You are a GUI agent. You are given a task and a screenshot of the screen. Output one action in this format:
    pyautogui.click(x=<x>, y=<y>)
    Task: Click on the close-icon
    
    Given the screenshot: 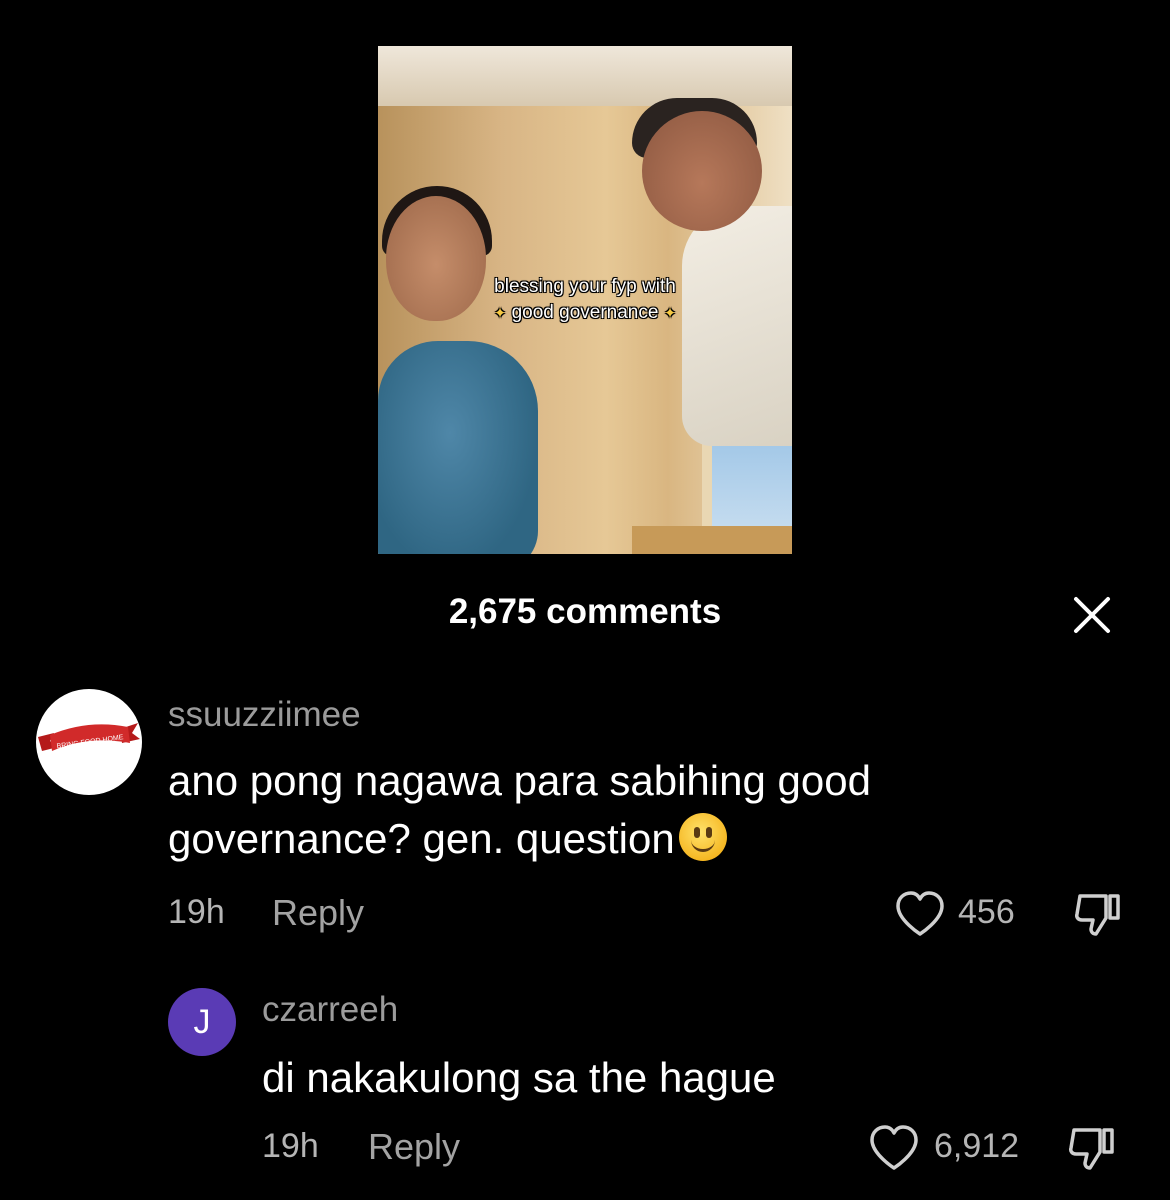 What is the action you would take?
    pyautogui.click(x=1092, y=615)
    